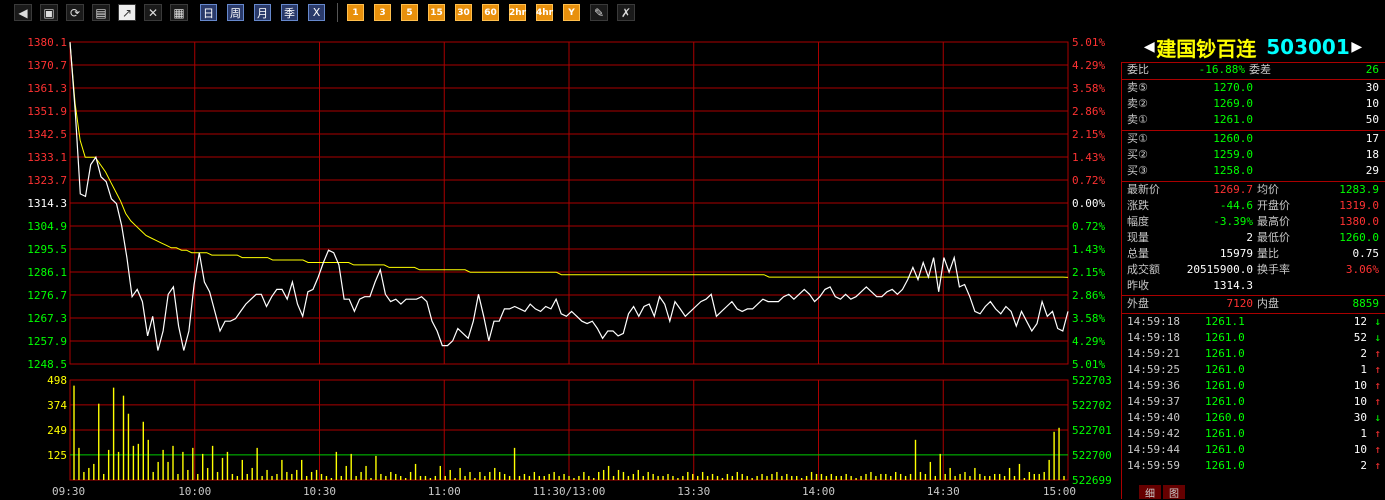  What do you see at coordinates (1253, 418) in the screenshot?
I see `tick-row: 14:59:40 1260.0 30 ↓` at bounding box center [1253, 418].